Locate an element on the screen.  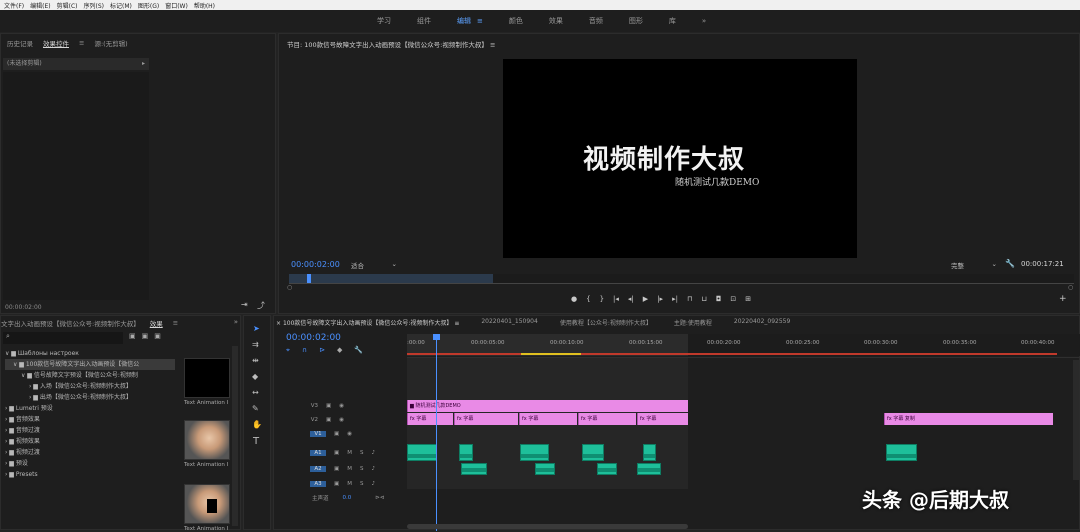
panel-menu-icon: ≡ is located at coordinates (81, 43).